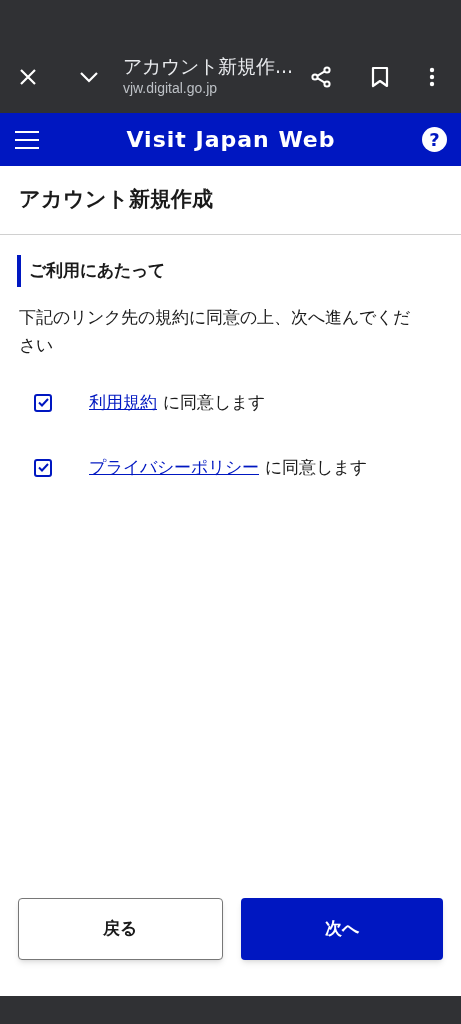 Image resolution: width=461 pixels, height=1024 pixels. I want to click on url-text: vjw.digital.go.jp, so click(170, 88).